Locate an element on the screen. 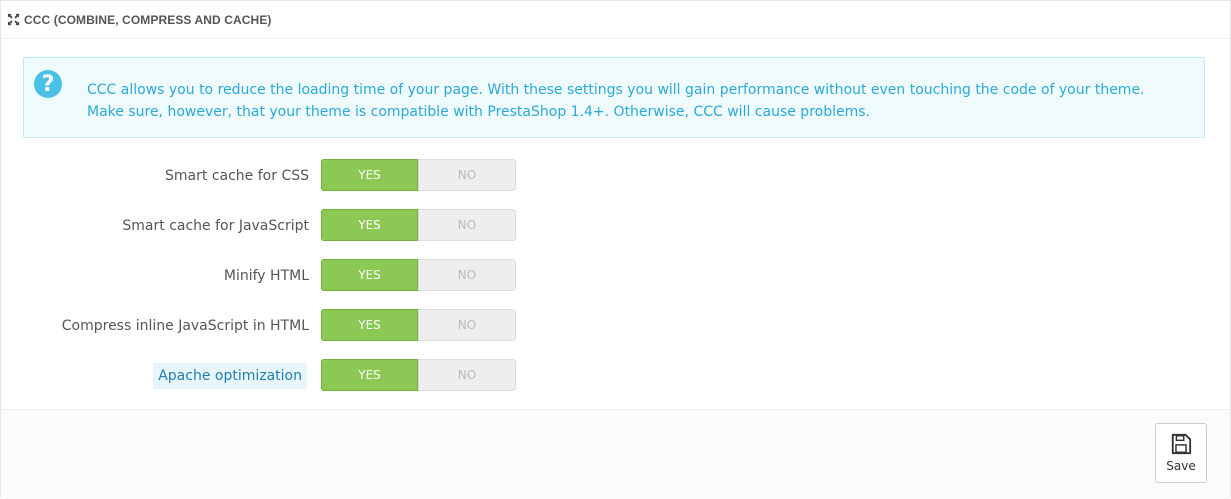  floppy-disk-icon is located at coordinates (1181, 444).